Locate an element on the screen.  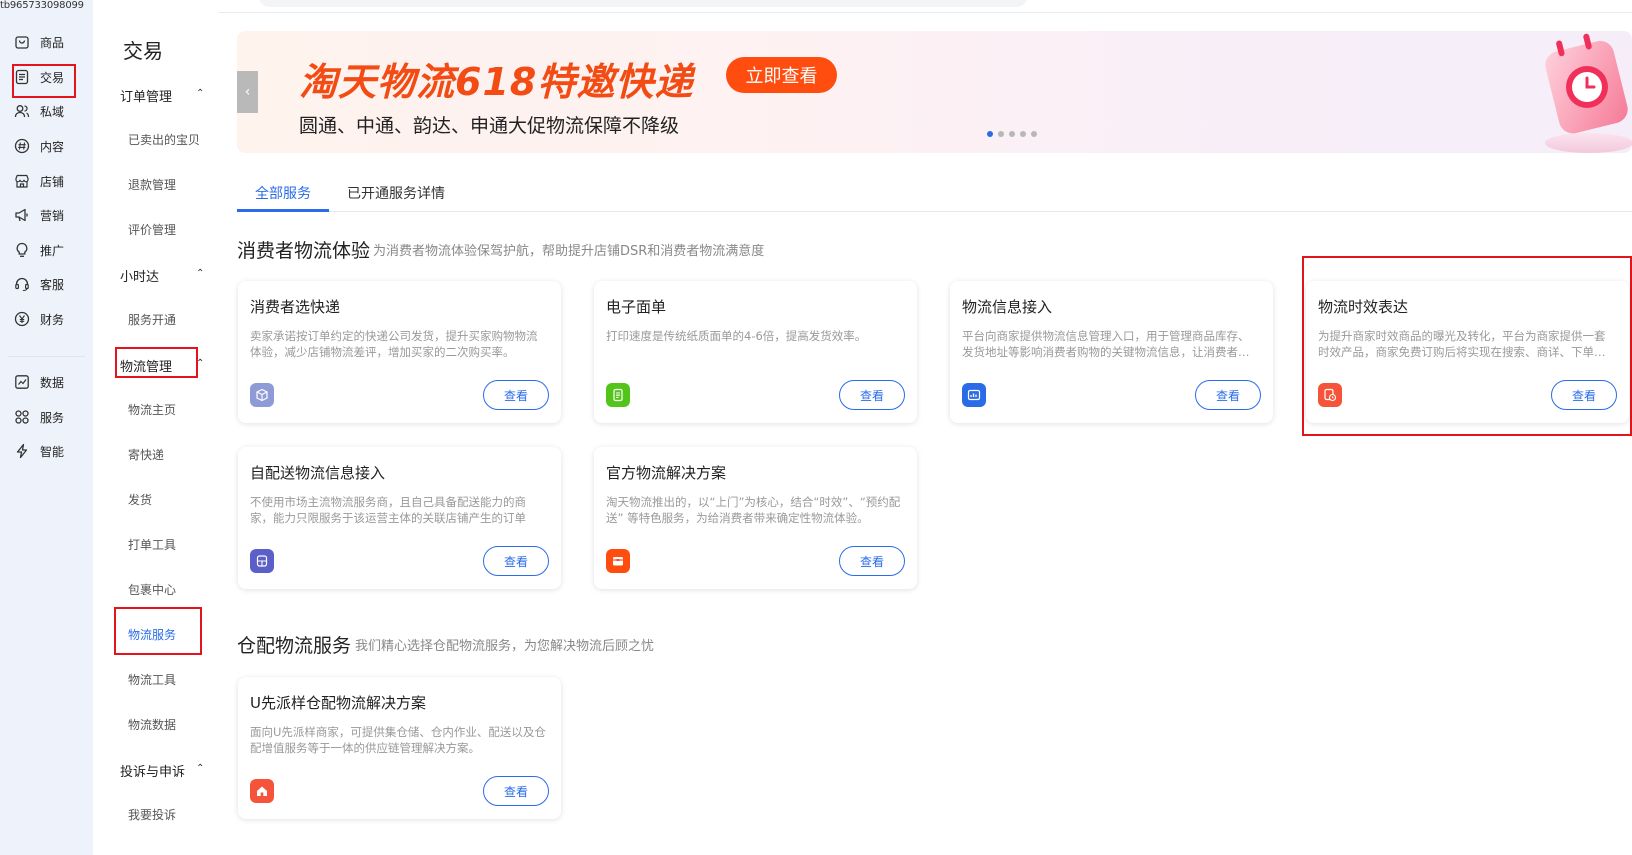
apps-icon is located at coordinates (22, 417).